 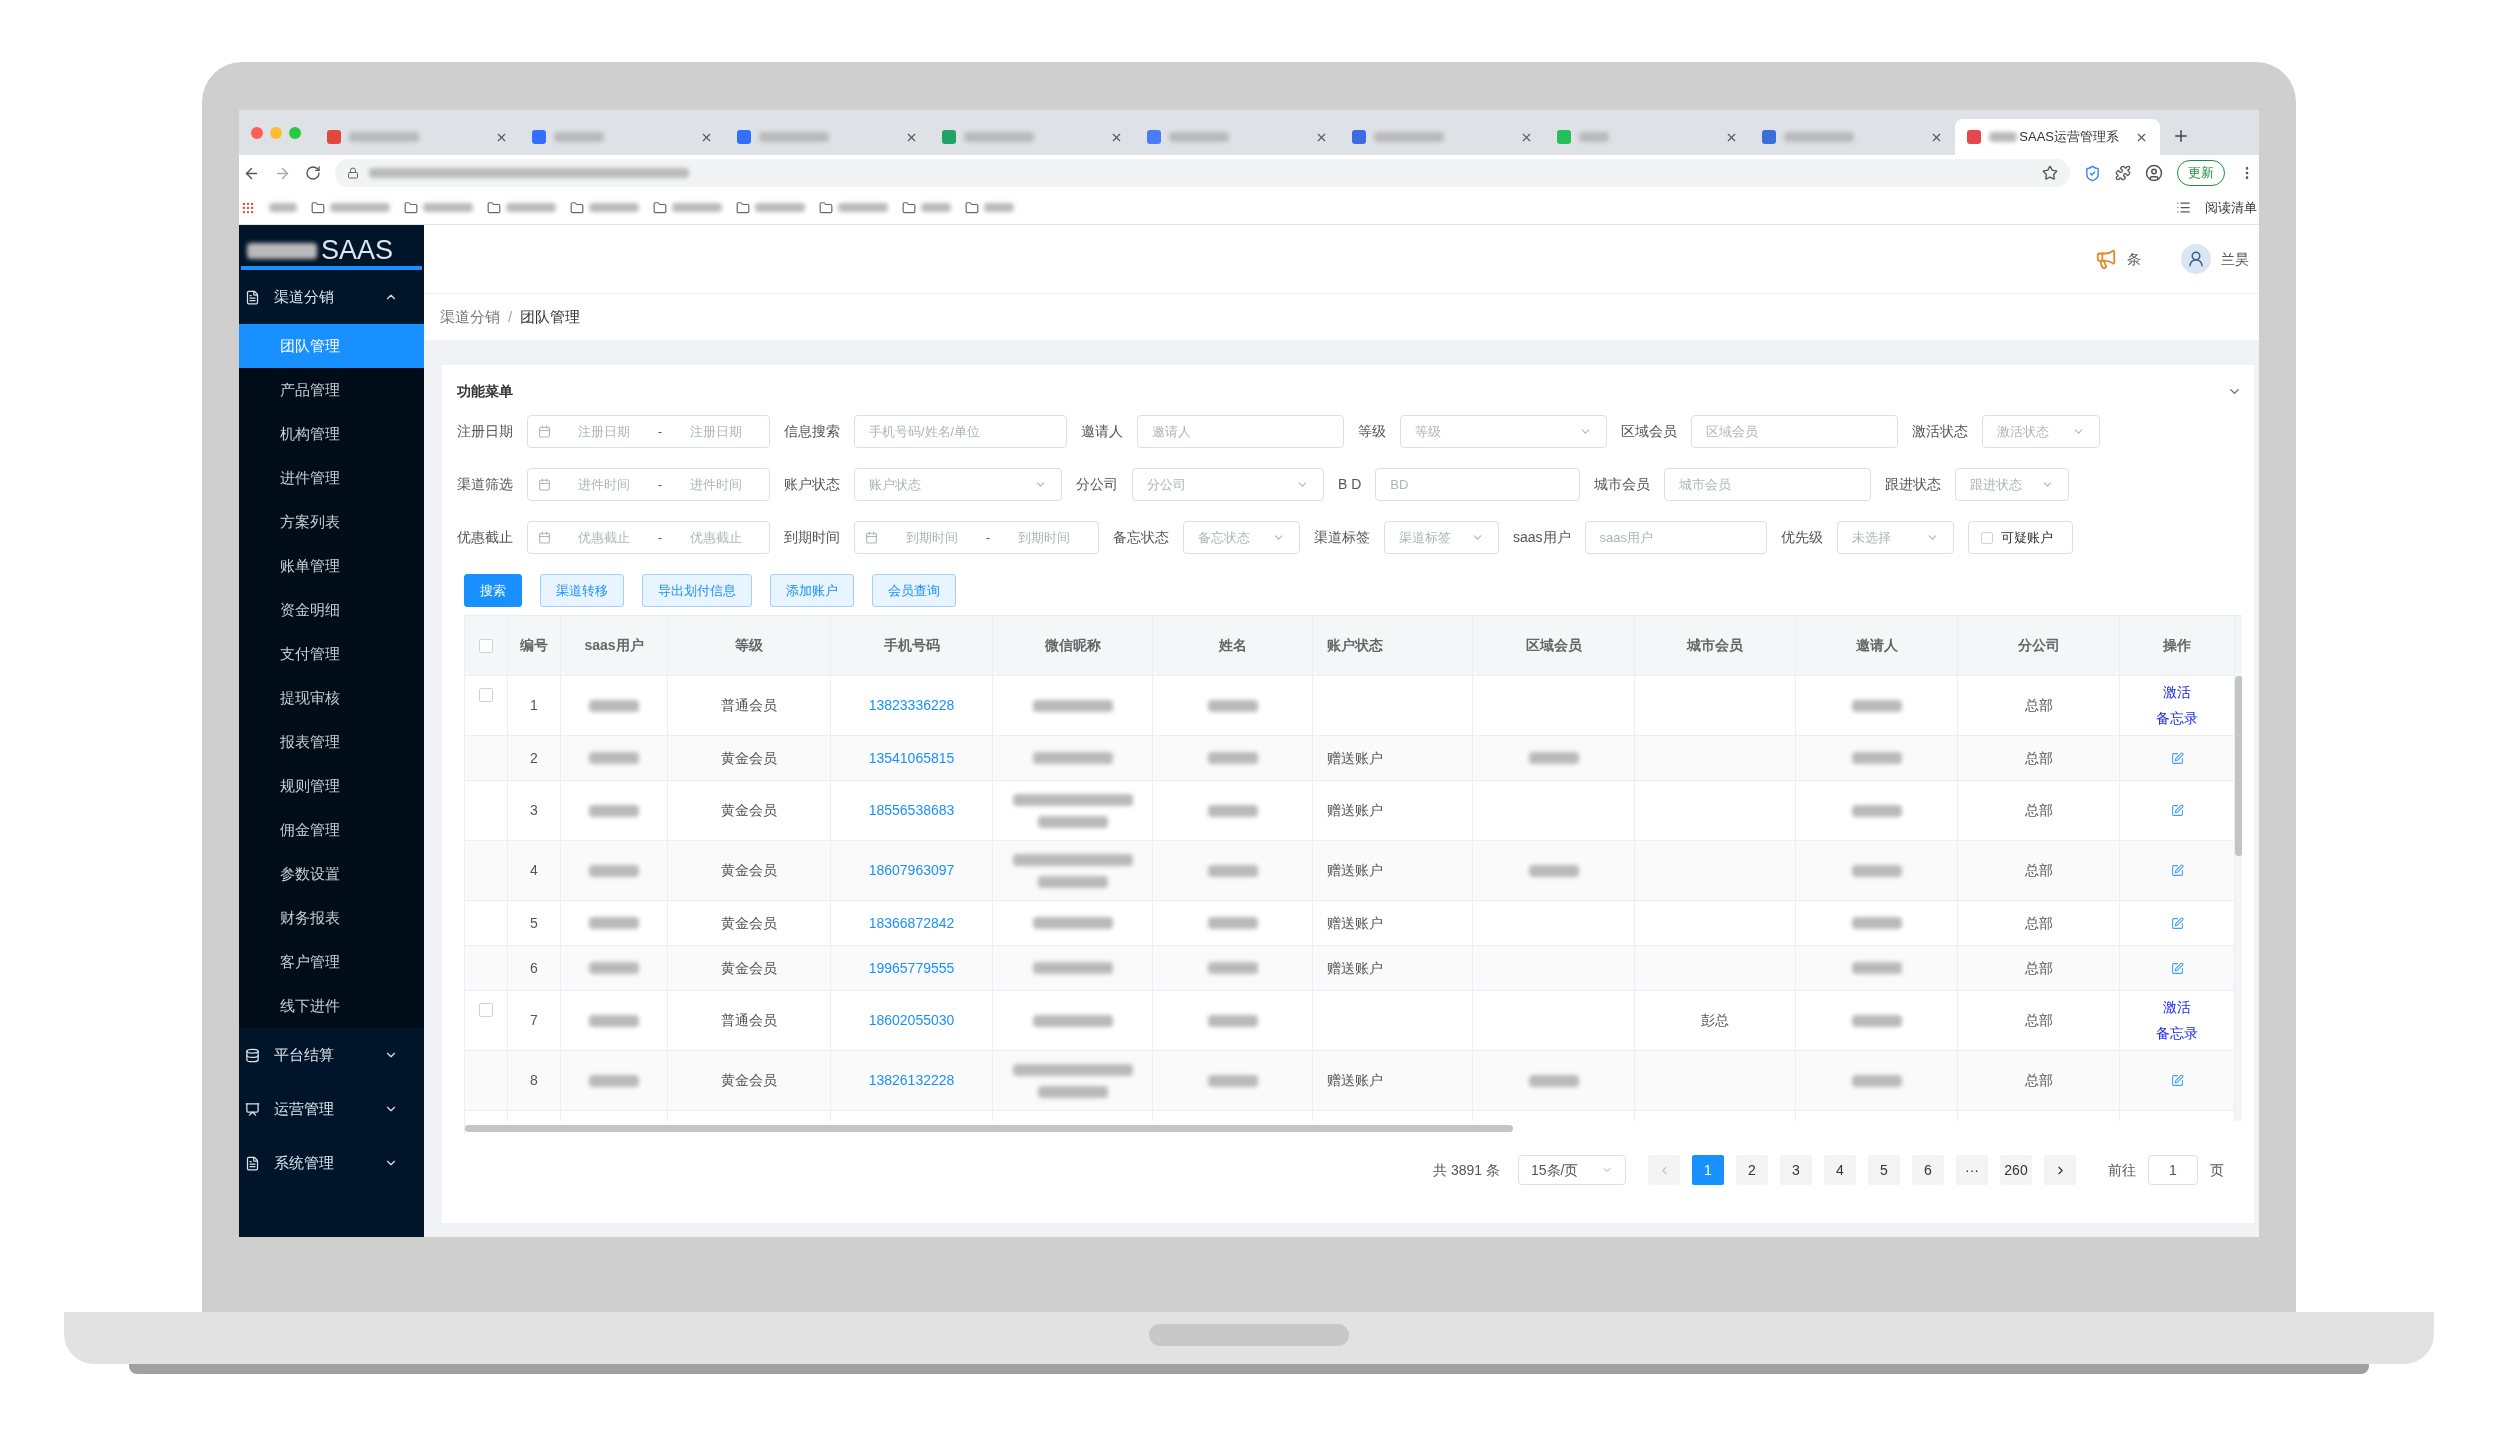 I want to click on menu-item: 支付管理, so click(x=331, y=654).